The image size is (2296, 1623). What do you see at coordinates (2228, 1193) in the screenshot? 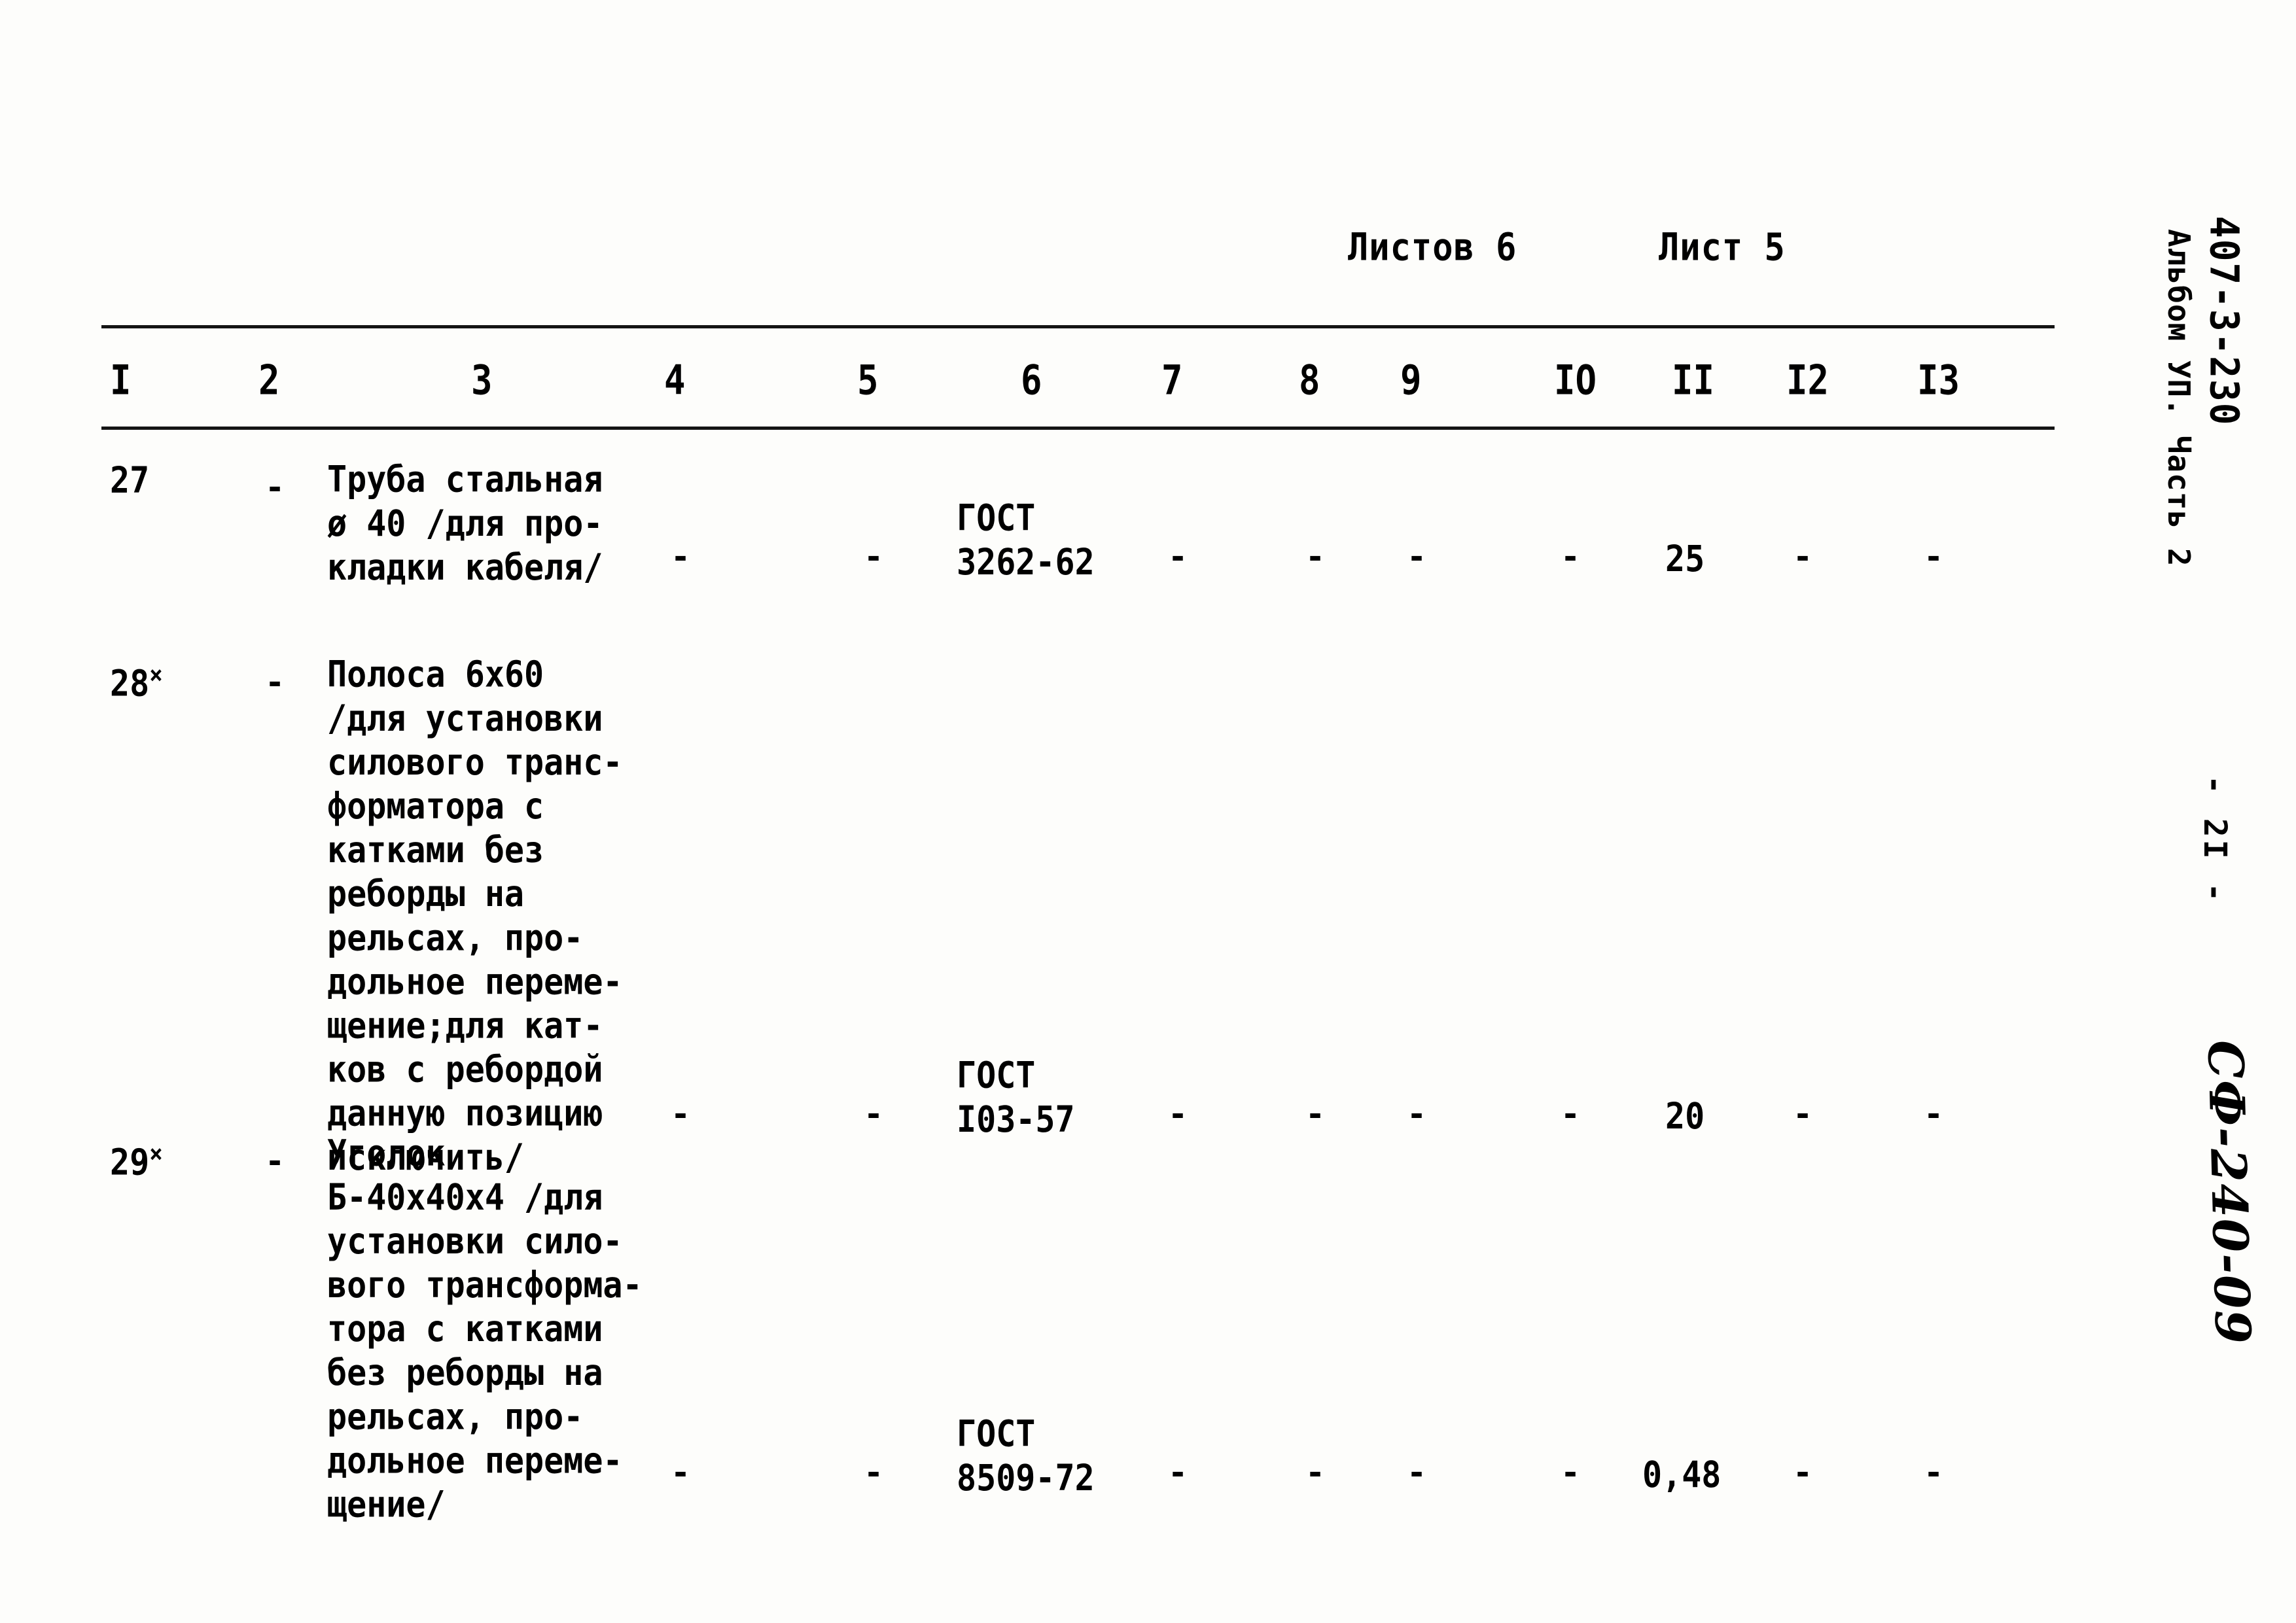
I see `handwritten-stamp: СФ-240-09` at bounding box center [2228, 1193].